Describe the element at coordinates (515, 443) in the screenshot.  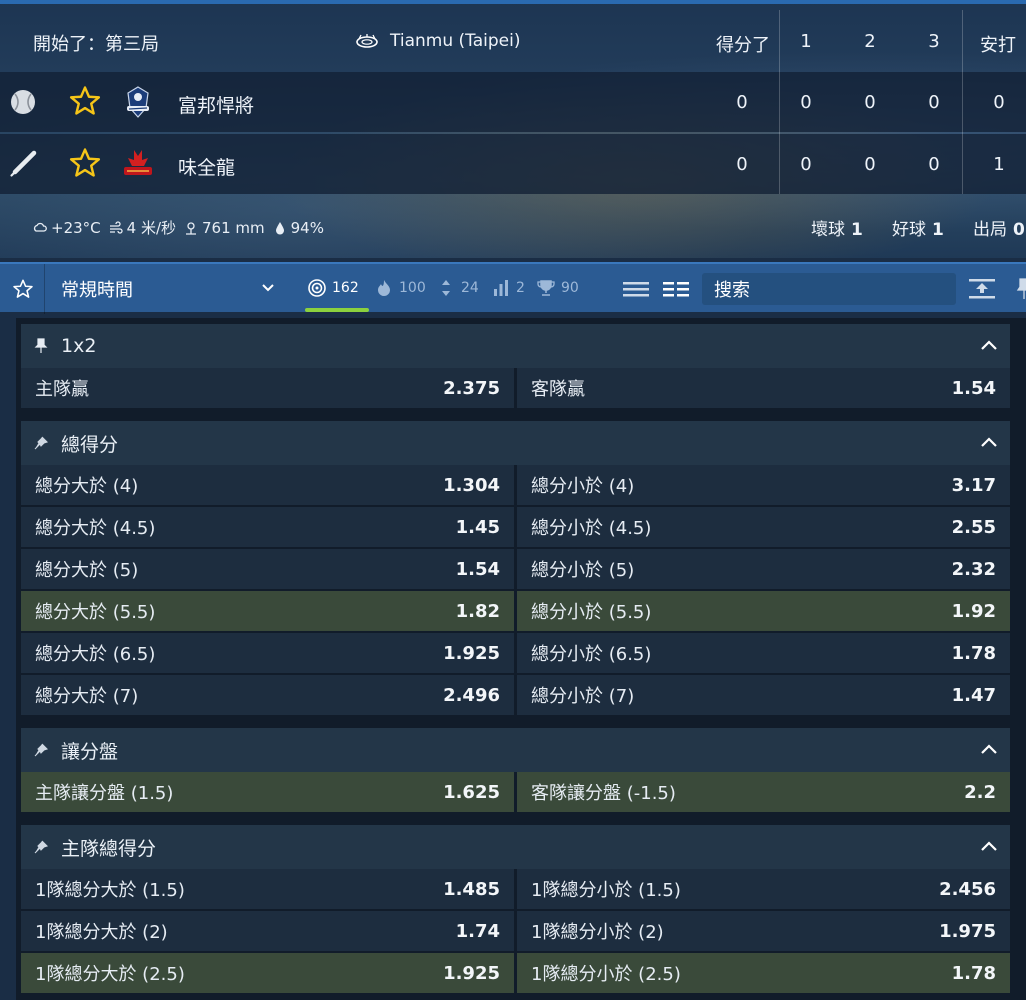
I see `market-header: 總得分` at that location.